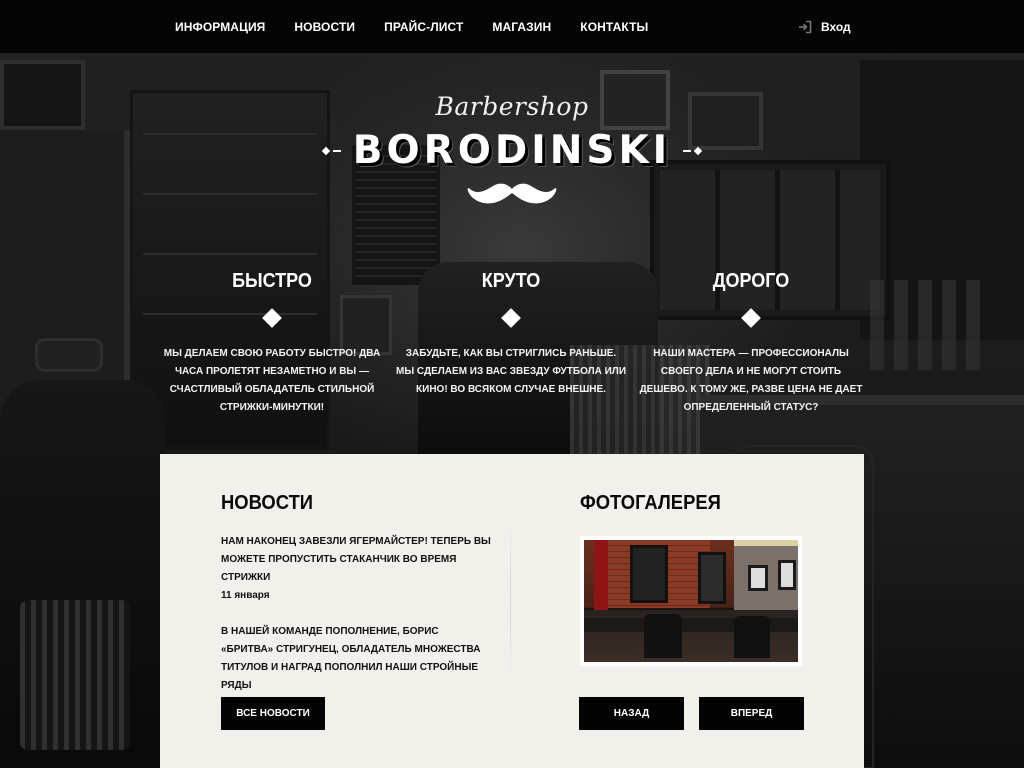 Image resolution: width=1024 pixels, height=768 pixels. Describe the element at coordinates (273, 713) in the screenshot. I see `all-news-button: Все новости` at that location.